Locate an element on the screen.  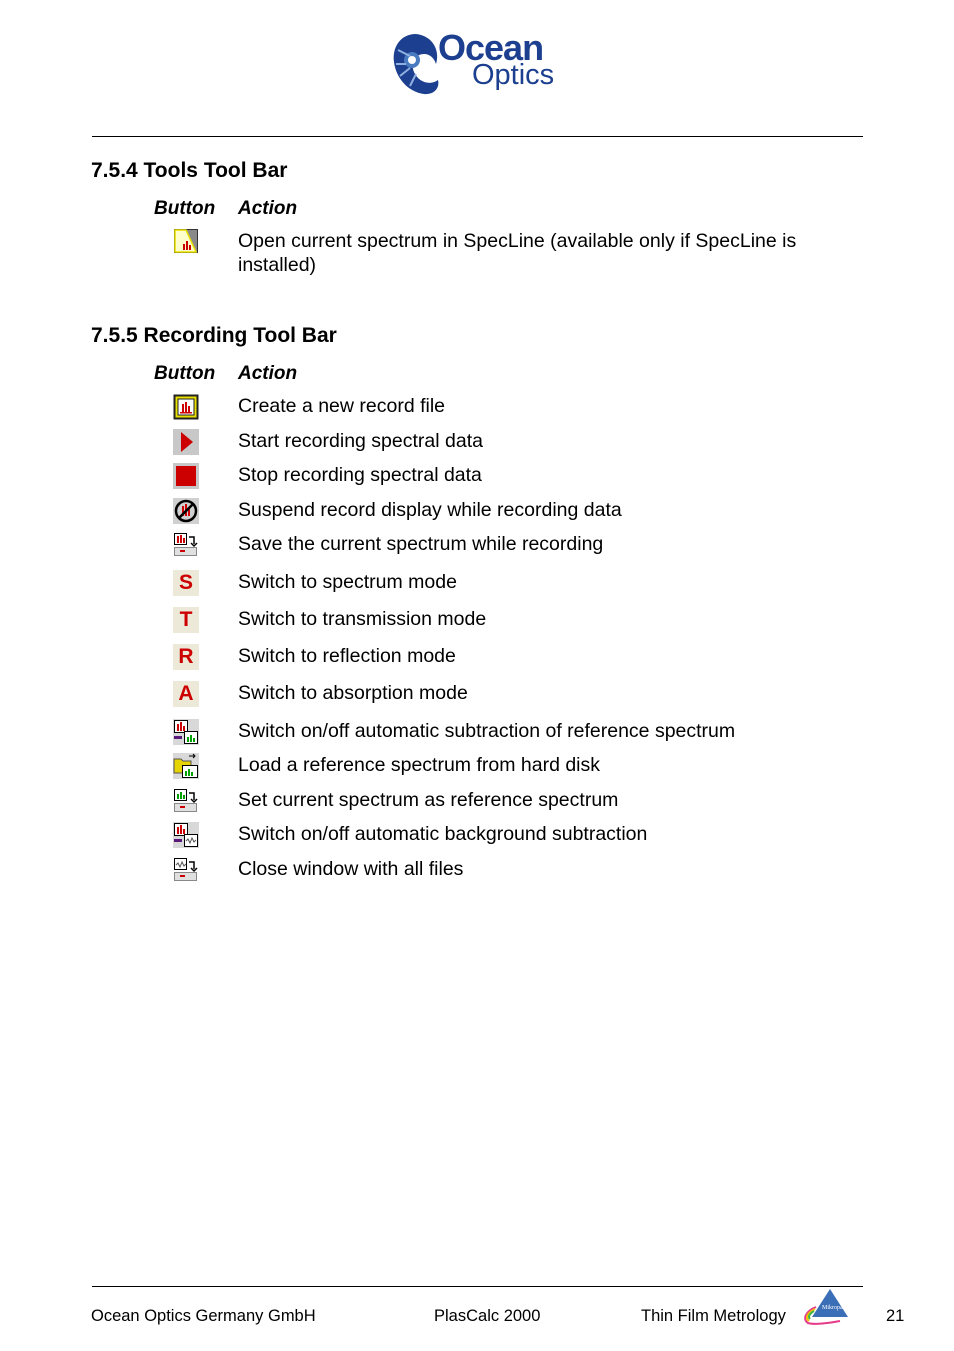
background-subtraction-icon is located at coordinates (186, 835).